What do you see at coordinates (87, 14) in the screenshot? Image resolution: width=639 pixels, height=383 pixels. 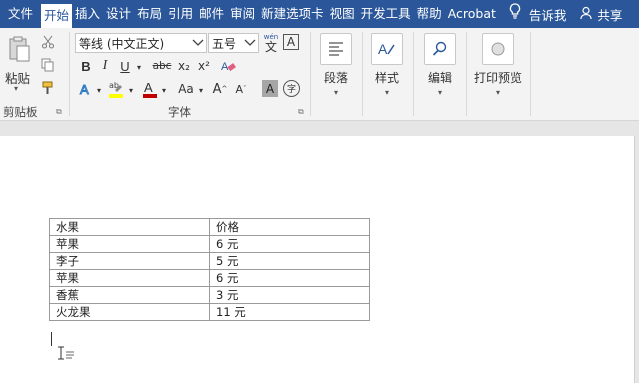 I see `tab-insert: 插入` at bounding box center [87, 14].